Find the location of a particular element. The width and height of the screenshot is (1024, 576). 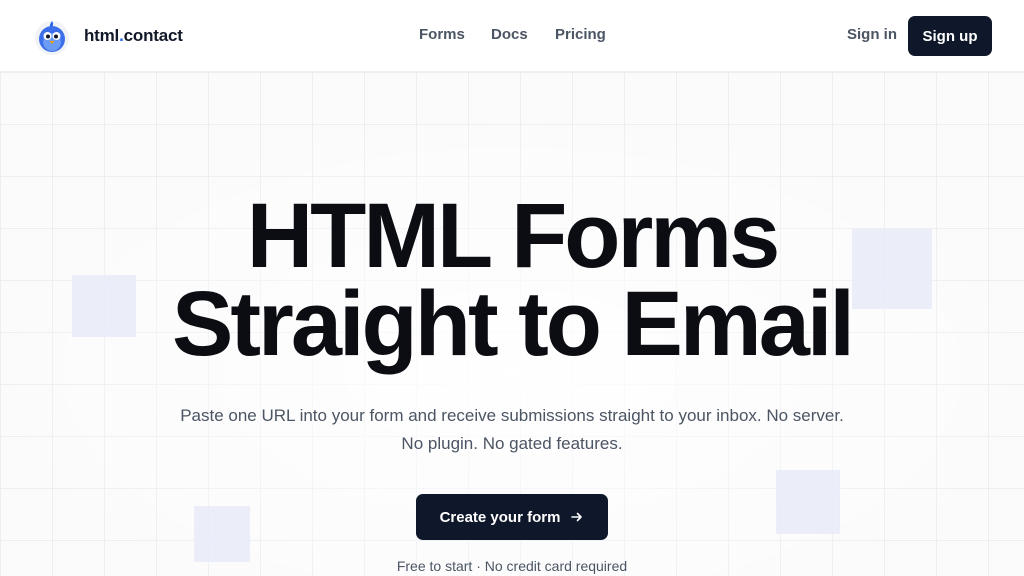

hero-headline-line1: HTML Forms is located at coordinates (513, 236).